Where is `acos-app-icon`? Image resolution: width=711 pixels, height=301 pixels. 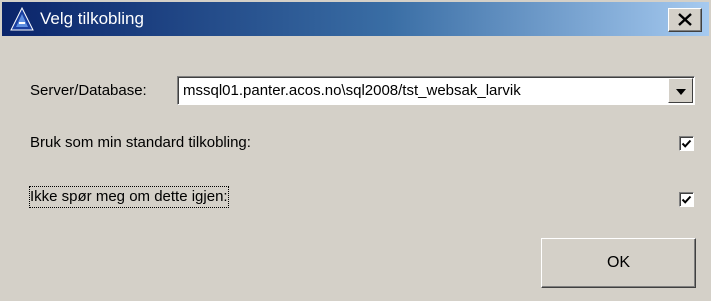 acos-app-icon is located at coordinates (22, 18).